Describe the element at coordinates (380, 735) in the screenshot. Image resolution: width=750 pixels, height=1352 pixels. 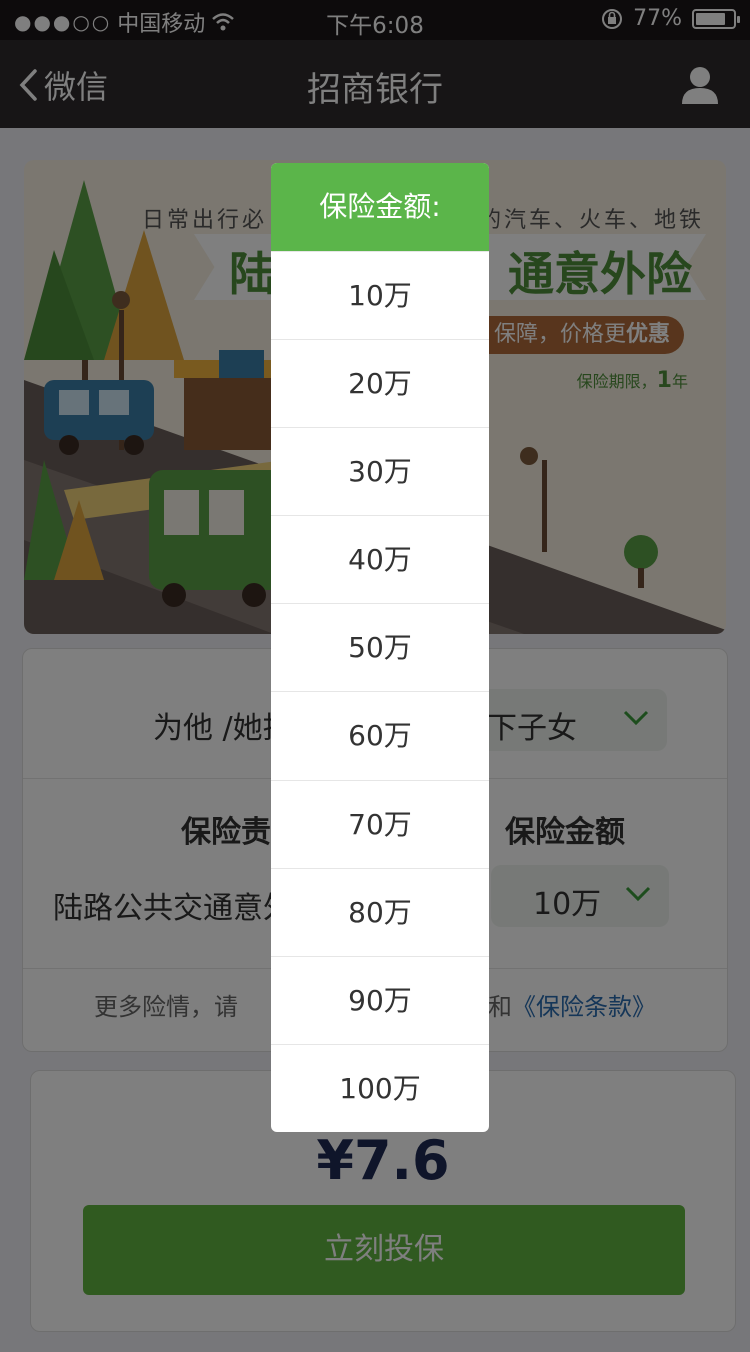
I see `picker-option: 60万` at that location.